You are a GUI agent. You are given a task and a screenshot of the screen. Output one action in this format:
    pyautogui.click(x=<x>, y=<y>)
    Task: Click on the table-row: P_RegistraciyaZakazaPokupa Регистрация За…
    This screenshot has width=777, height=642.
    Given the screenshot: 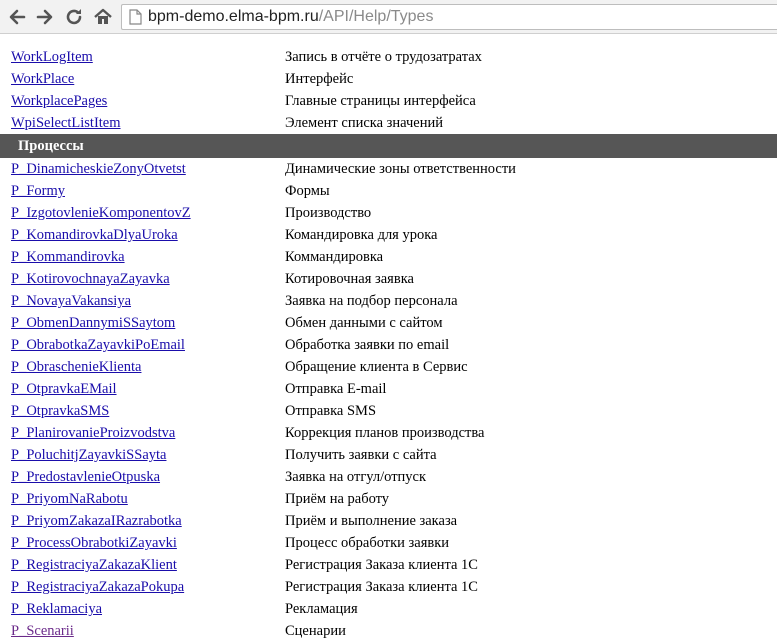 What is the action you would take?
    pyautogui.click(x=388, y=587)
    